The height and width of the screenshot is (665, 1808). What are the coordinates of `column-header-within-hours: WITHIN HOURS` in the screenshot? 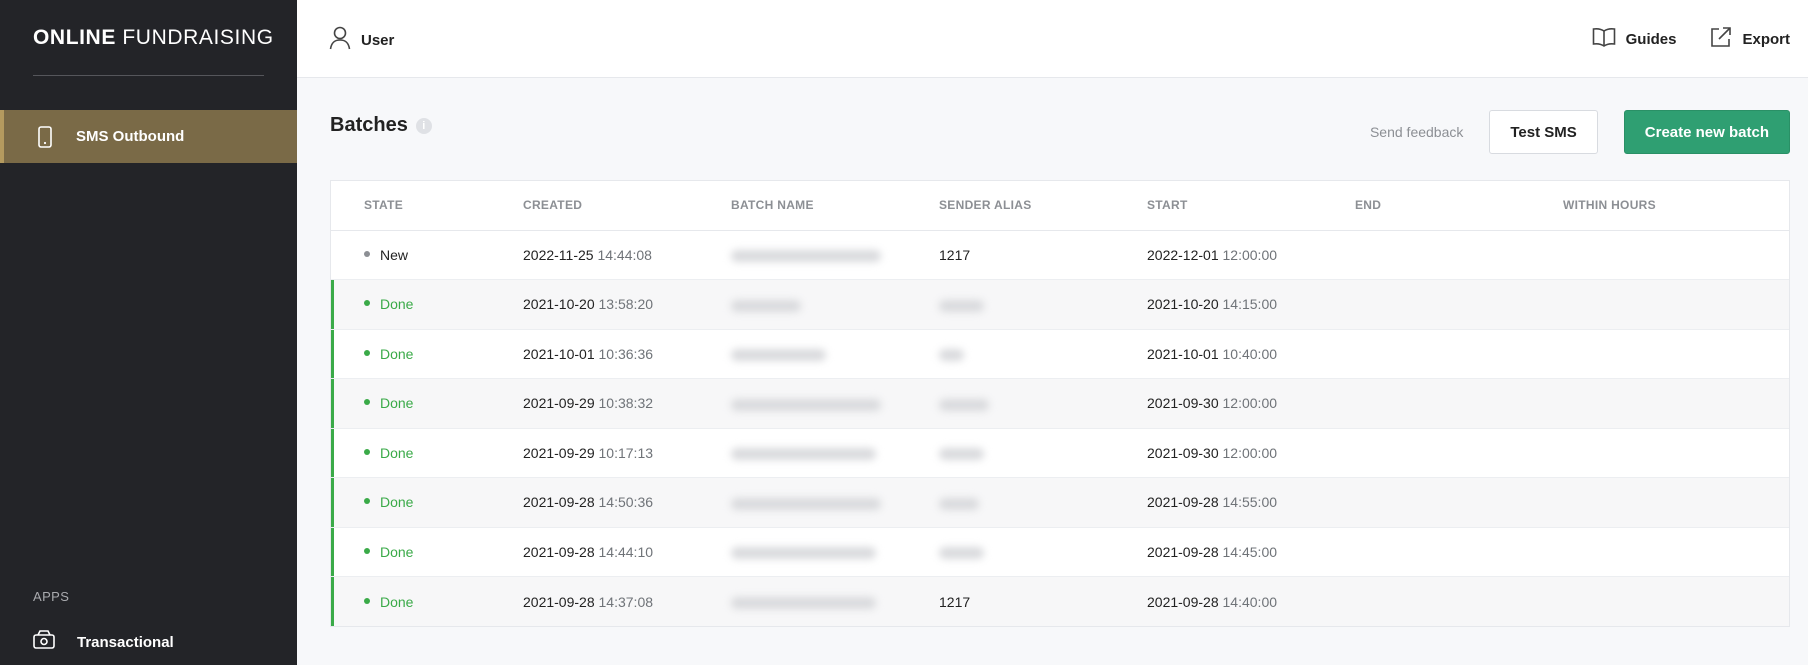 It's located at (1676, 206).